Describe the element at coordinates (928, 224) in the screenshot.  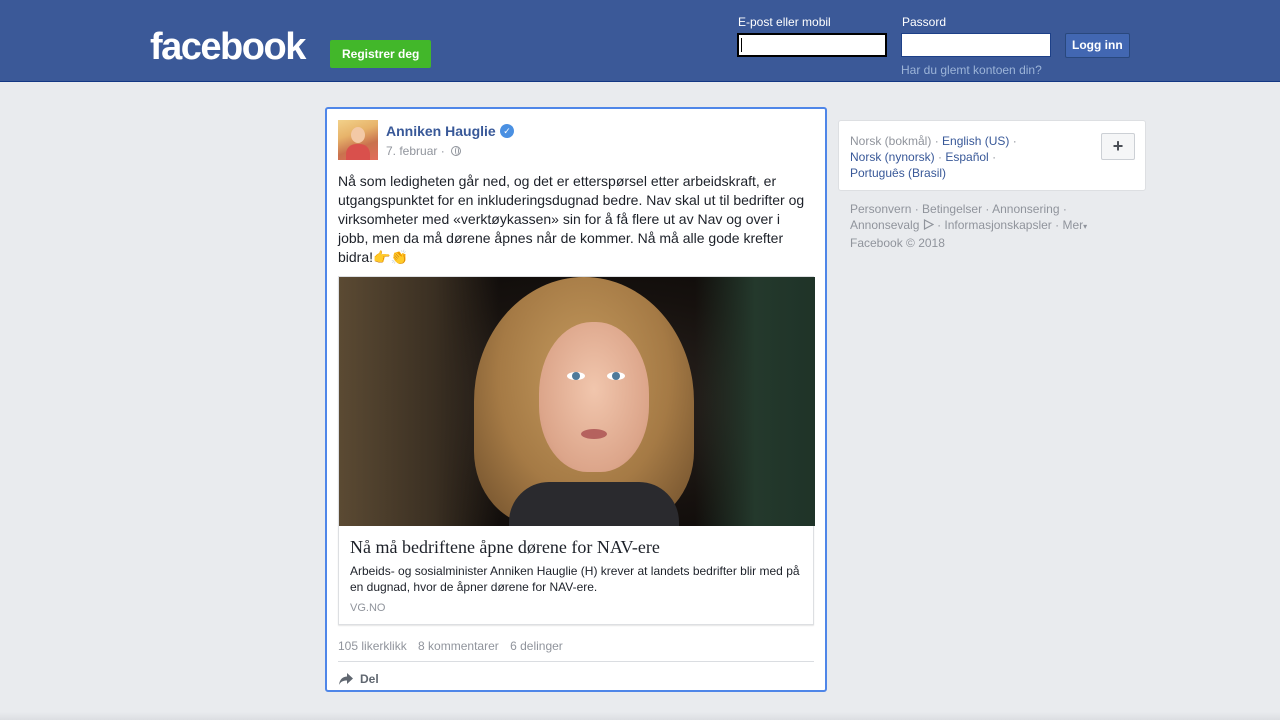
I see `adchoices-icon` at that location.